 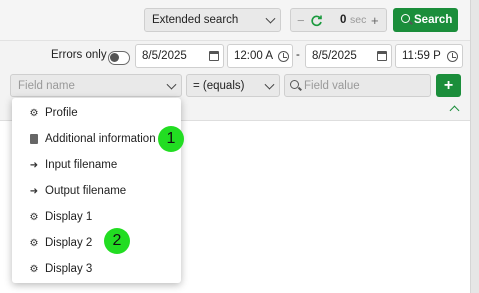 What do you see at coordinates (34, 139) in the screenshot?
I see `document-icon` at bounding box center [34, 139].